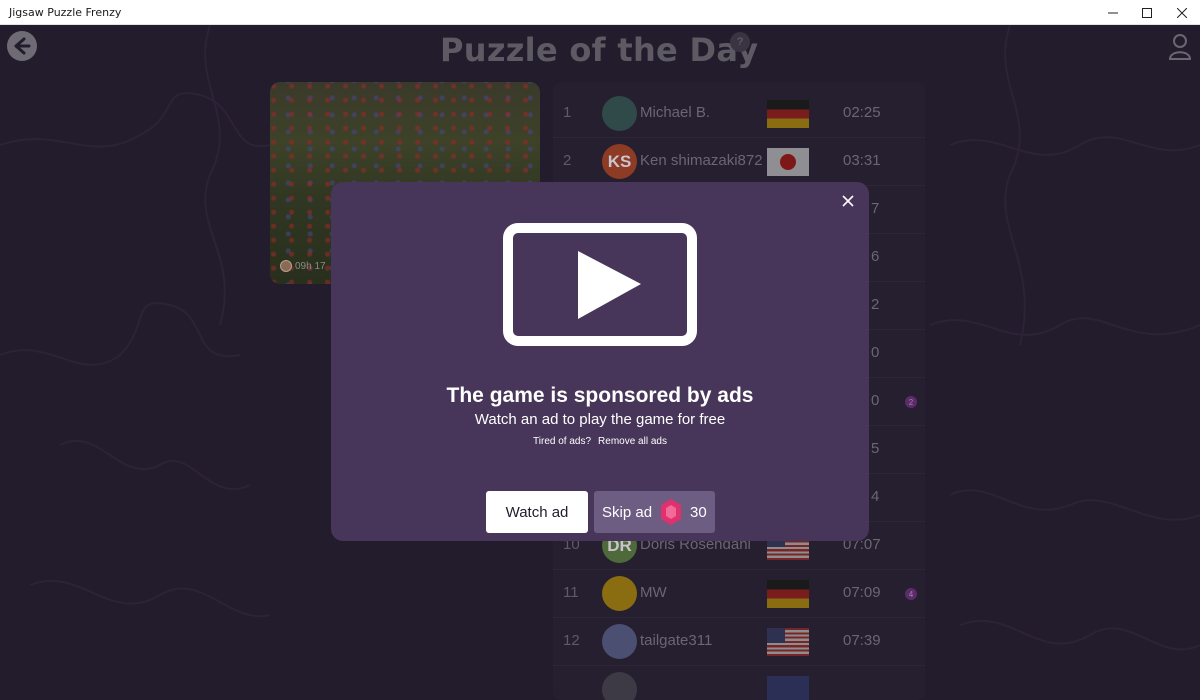 Image resolution: width=1200 pixels, height=700 pixels. I want to click on flag-us-icon, so click(788, 642).